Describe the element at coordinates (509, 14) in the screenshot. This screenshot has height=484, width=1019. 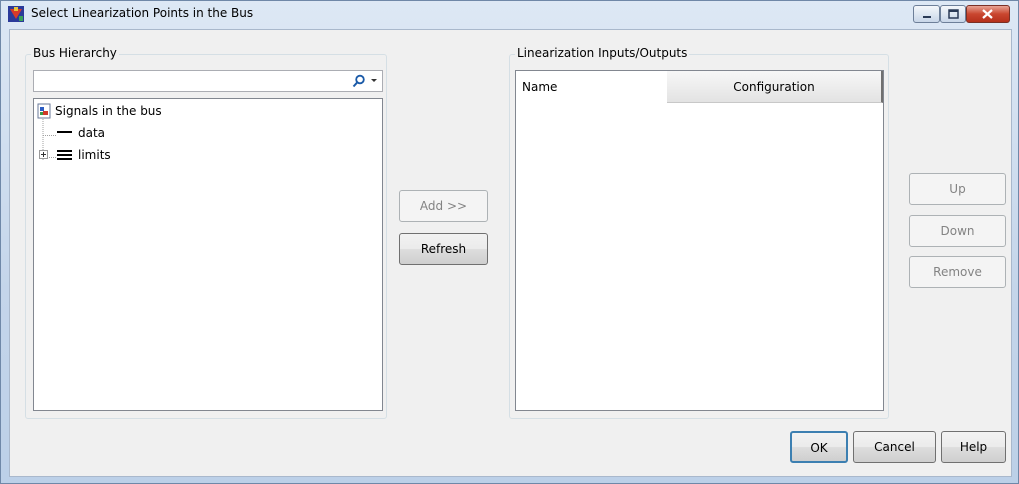
I see `title-bar: Select Linearization Points in the Bus` at that location.